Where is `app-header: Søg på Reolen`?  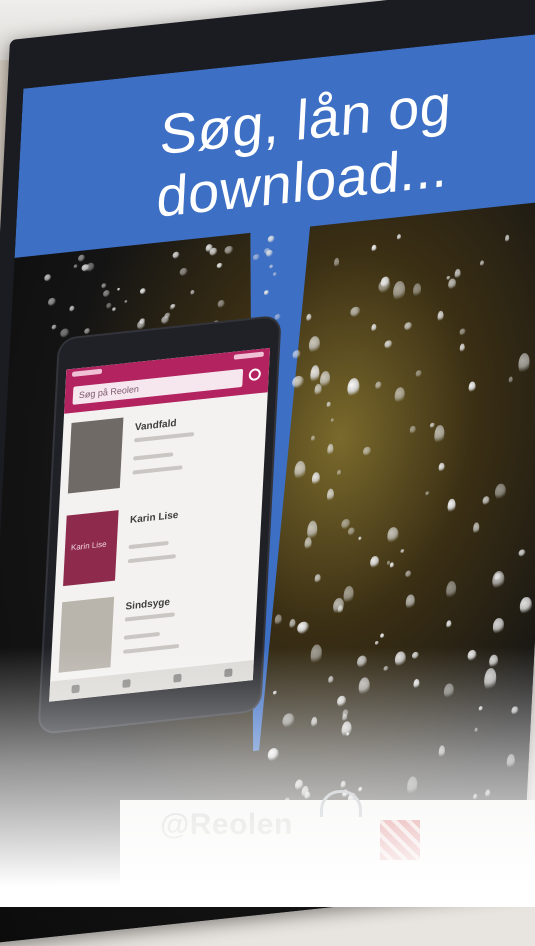
app-header: Søg på Reolen is located at coordinates (167, 380).